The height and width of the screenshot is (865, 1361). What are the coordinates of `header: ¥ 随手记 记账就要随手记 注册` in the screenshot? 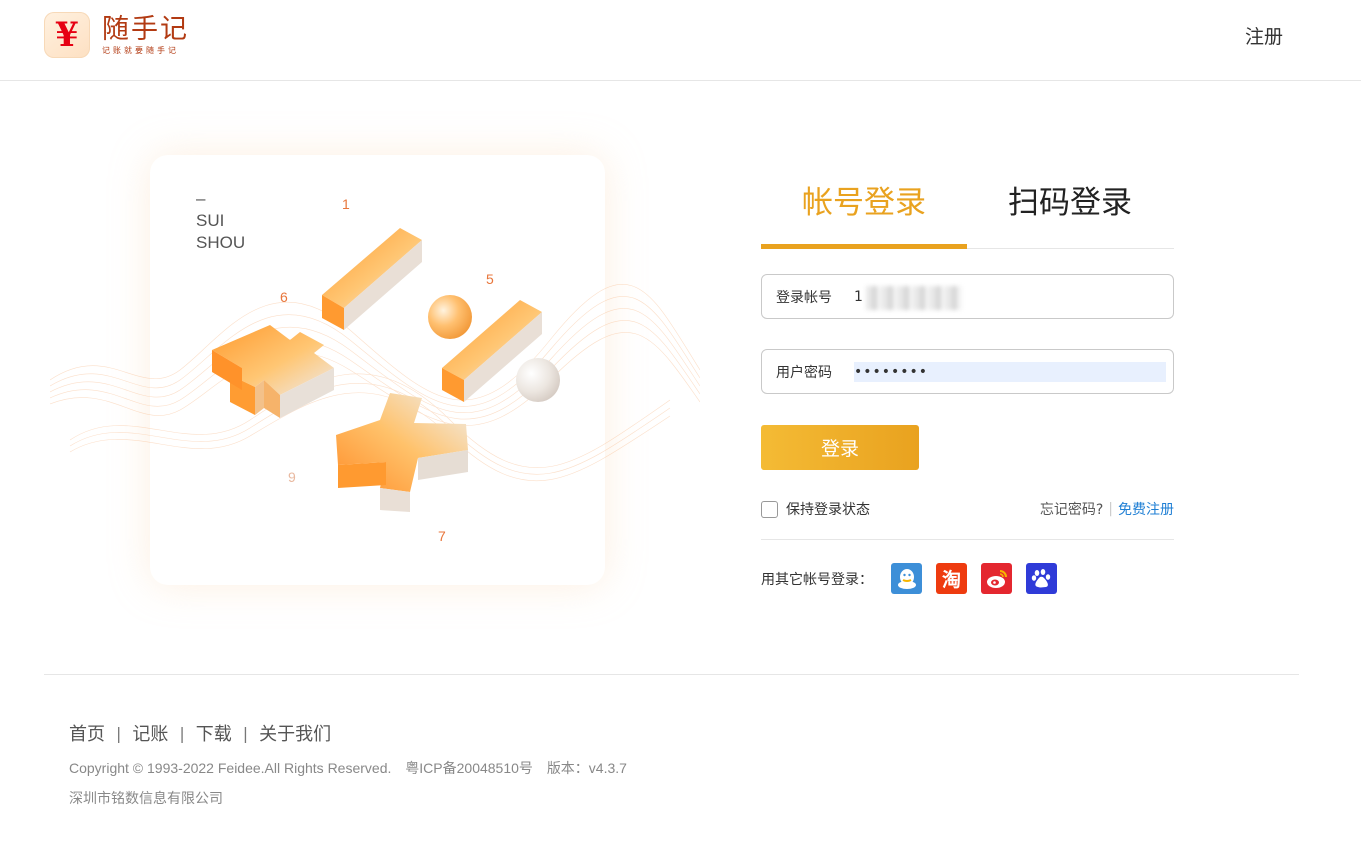 It's located at (680, 40).